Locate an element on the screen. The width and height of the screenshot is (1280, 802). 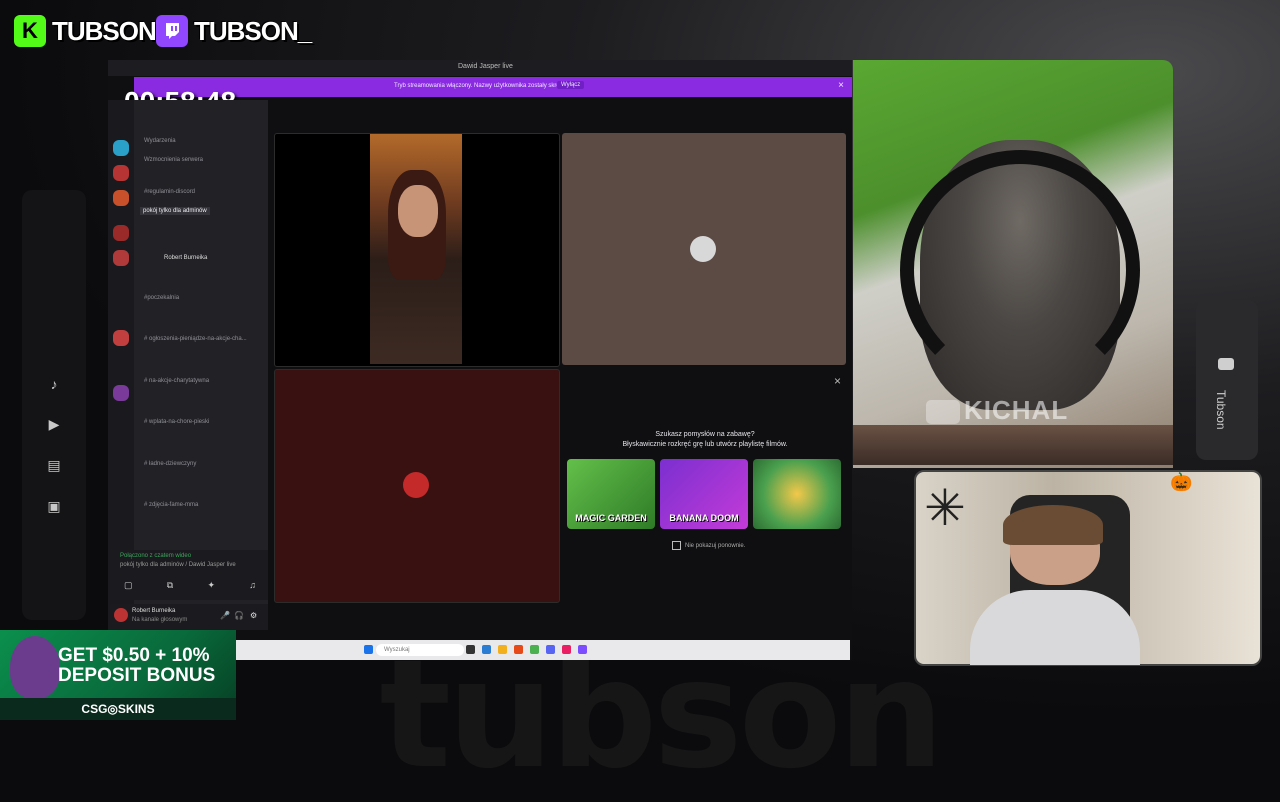
dont-show-label: Nie pokazuj ponownie. is located at coordinates (715, 546).